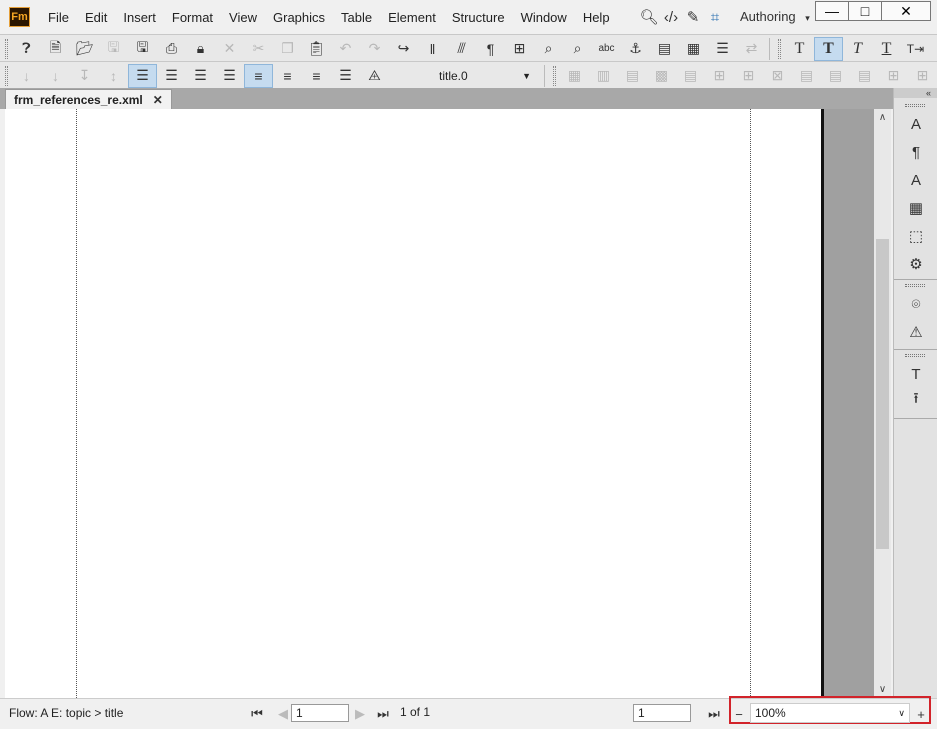 This screenshot has height=729, width=937. Describe the element at coordinates (316, 76) in the screenshot. I see `line-spacing-double-icon: ≡` at that location.